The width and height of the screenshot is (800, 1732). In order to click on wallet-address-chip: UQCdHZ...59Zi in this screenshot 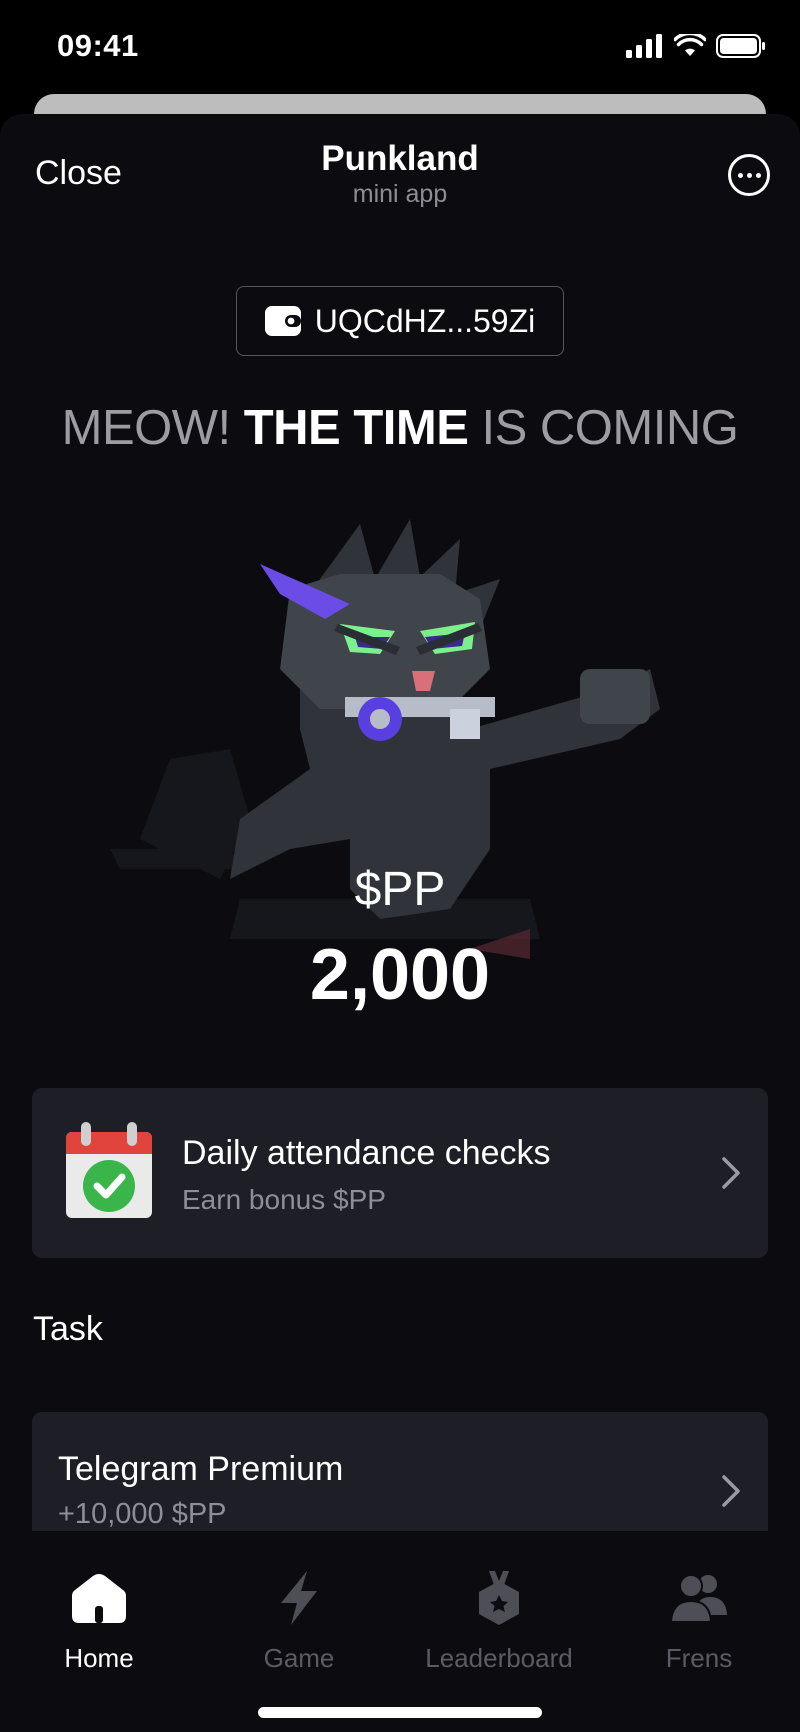, I will do `click(400, 321)`.